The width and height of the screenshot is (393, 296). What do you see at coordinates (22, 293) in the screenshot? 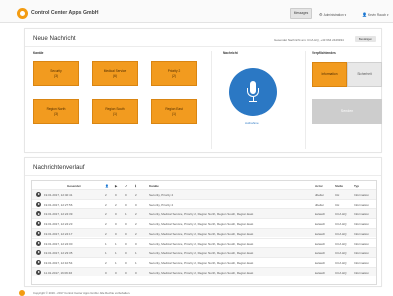
I see `footer-logo-icon` at bounding box center [22, 293].